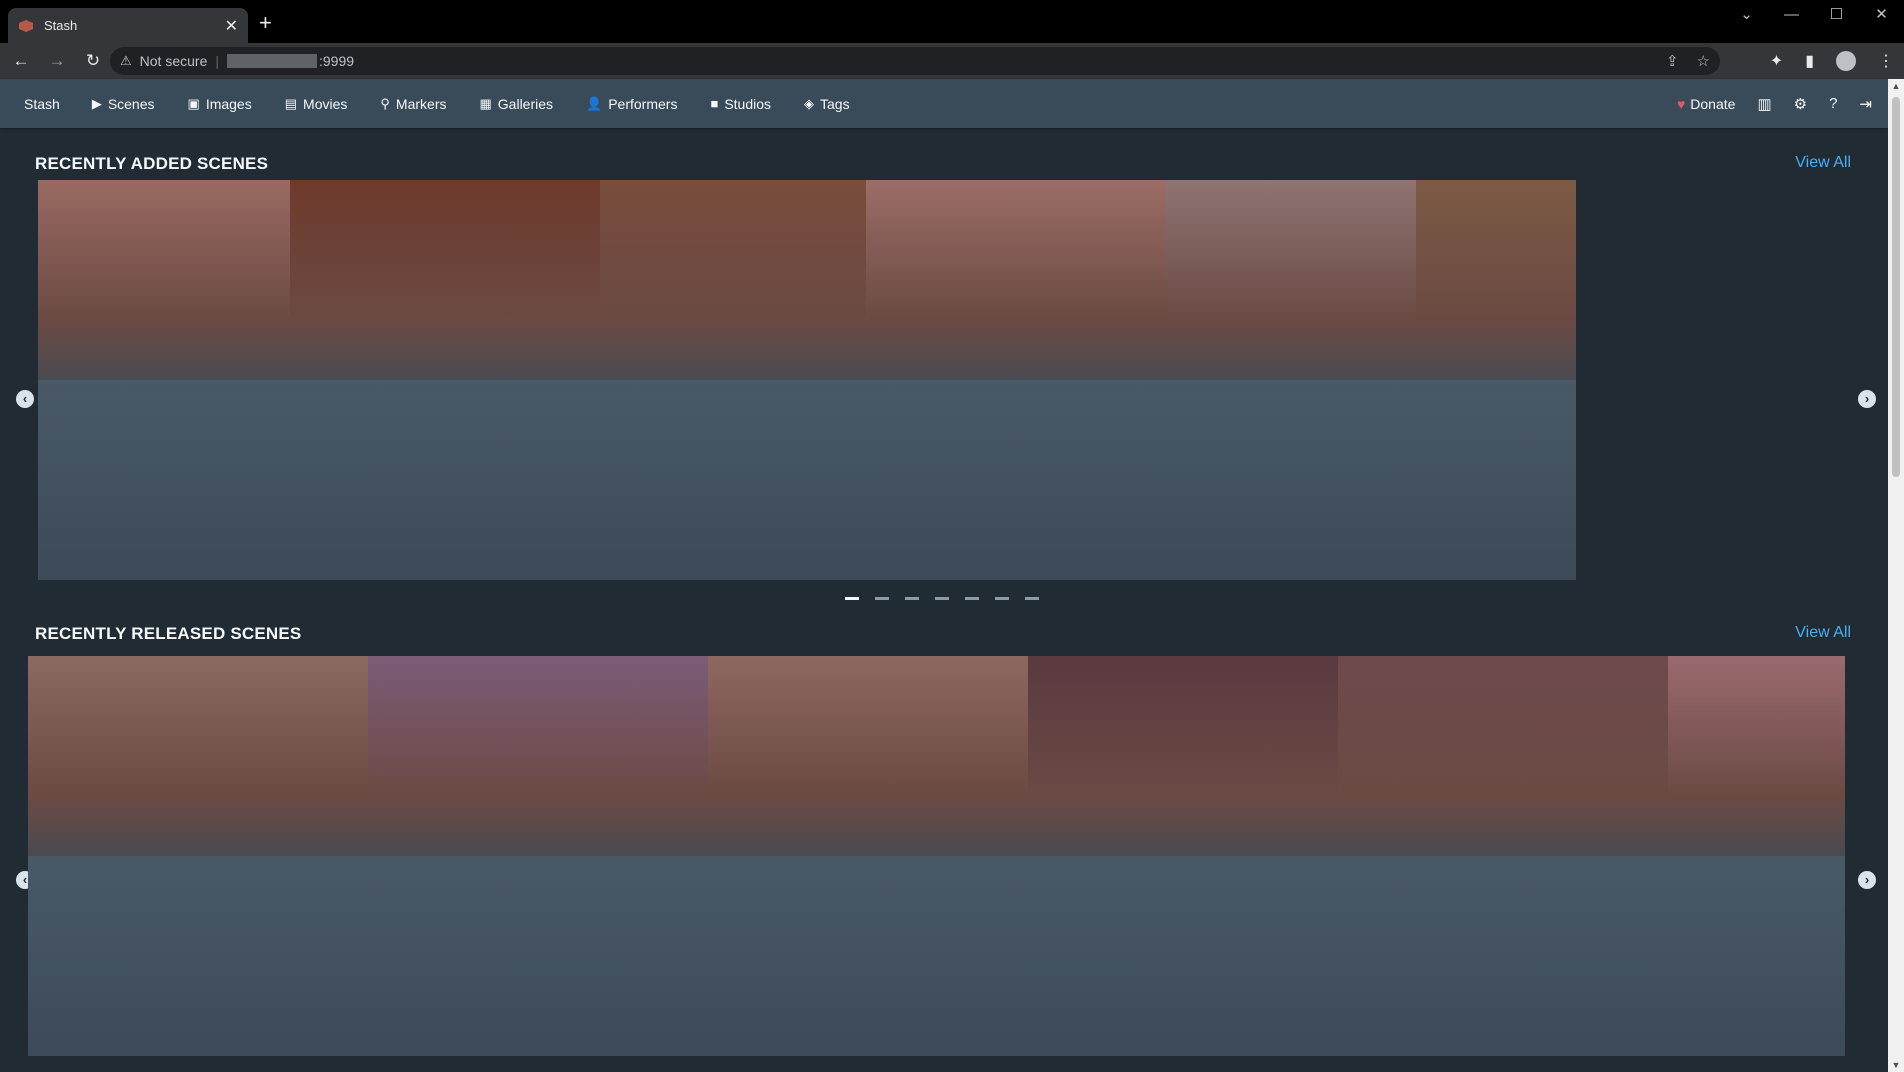 The width and height of the screenshot is (1904, 1072). What do you see at coordinates (173, 61) in the screenshot?
I see `not-secure-label: Not secure` at bounding box center [173, 61].